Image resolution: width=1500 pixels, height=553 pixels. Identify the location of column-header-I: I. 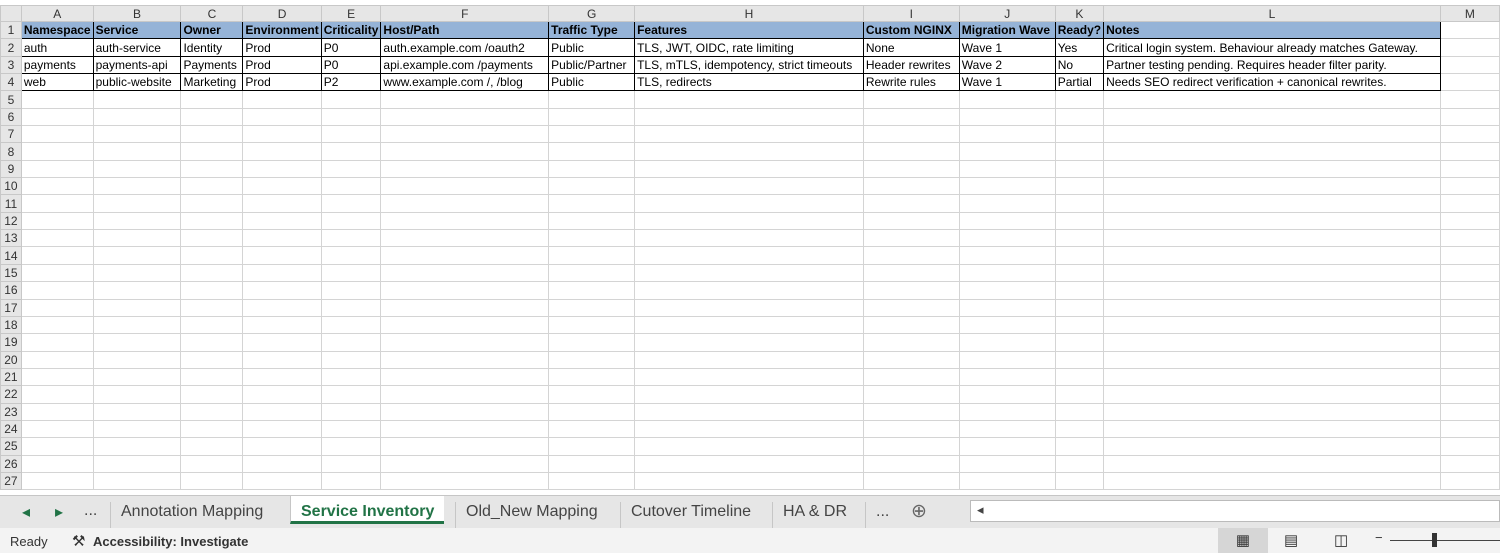
(911, 13).